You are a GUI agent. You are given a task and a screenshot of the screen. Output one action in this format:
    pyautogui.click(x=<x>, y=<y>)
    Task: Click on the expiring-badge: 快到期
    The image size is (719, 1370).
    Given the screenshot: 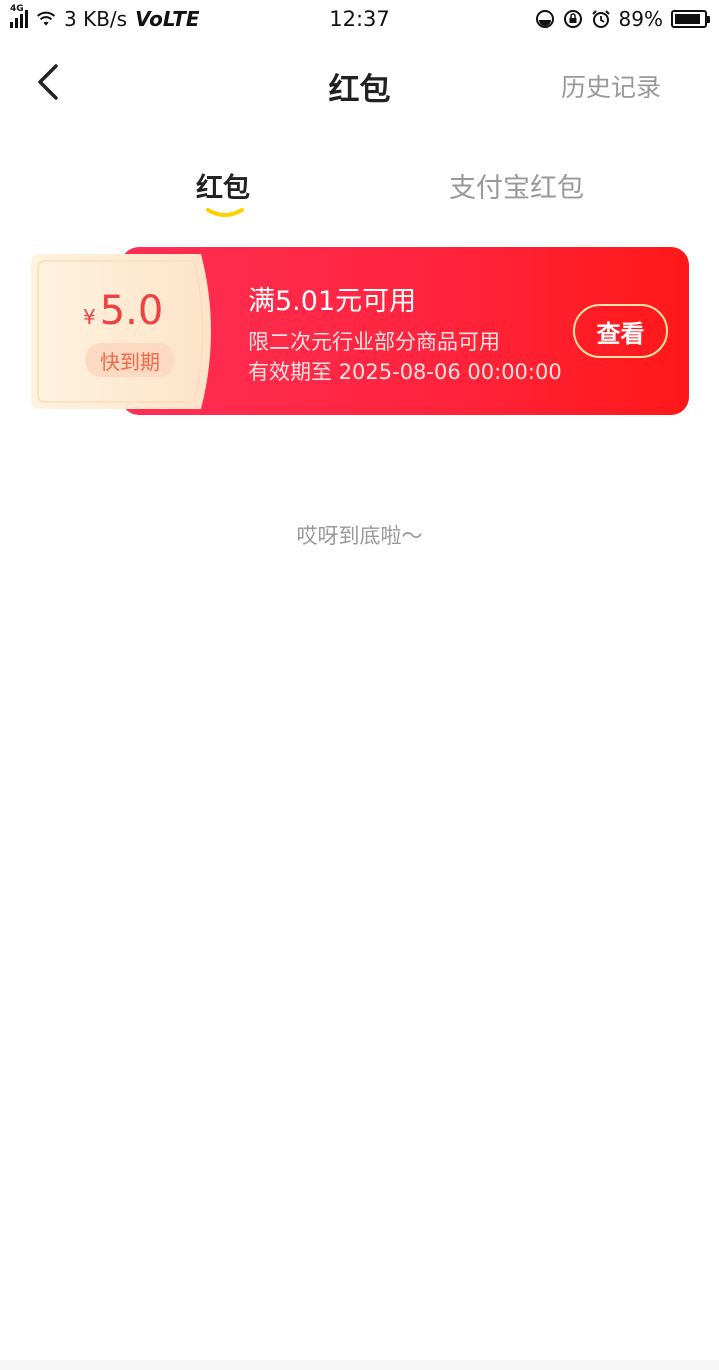 What is the action you would take?
    pyautogui.click(x=130, y=360)
    